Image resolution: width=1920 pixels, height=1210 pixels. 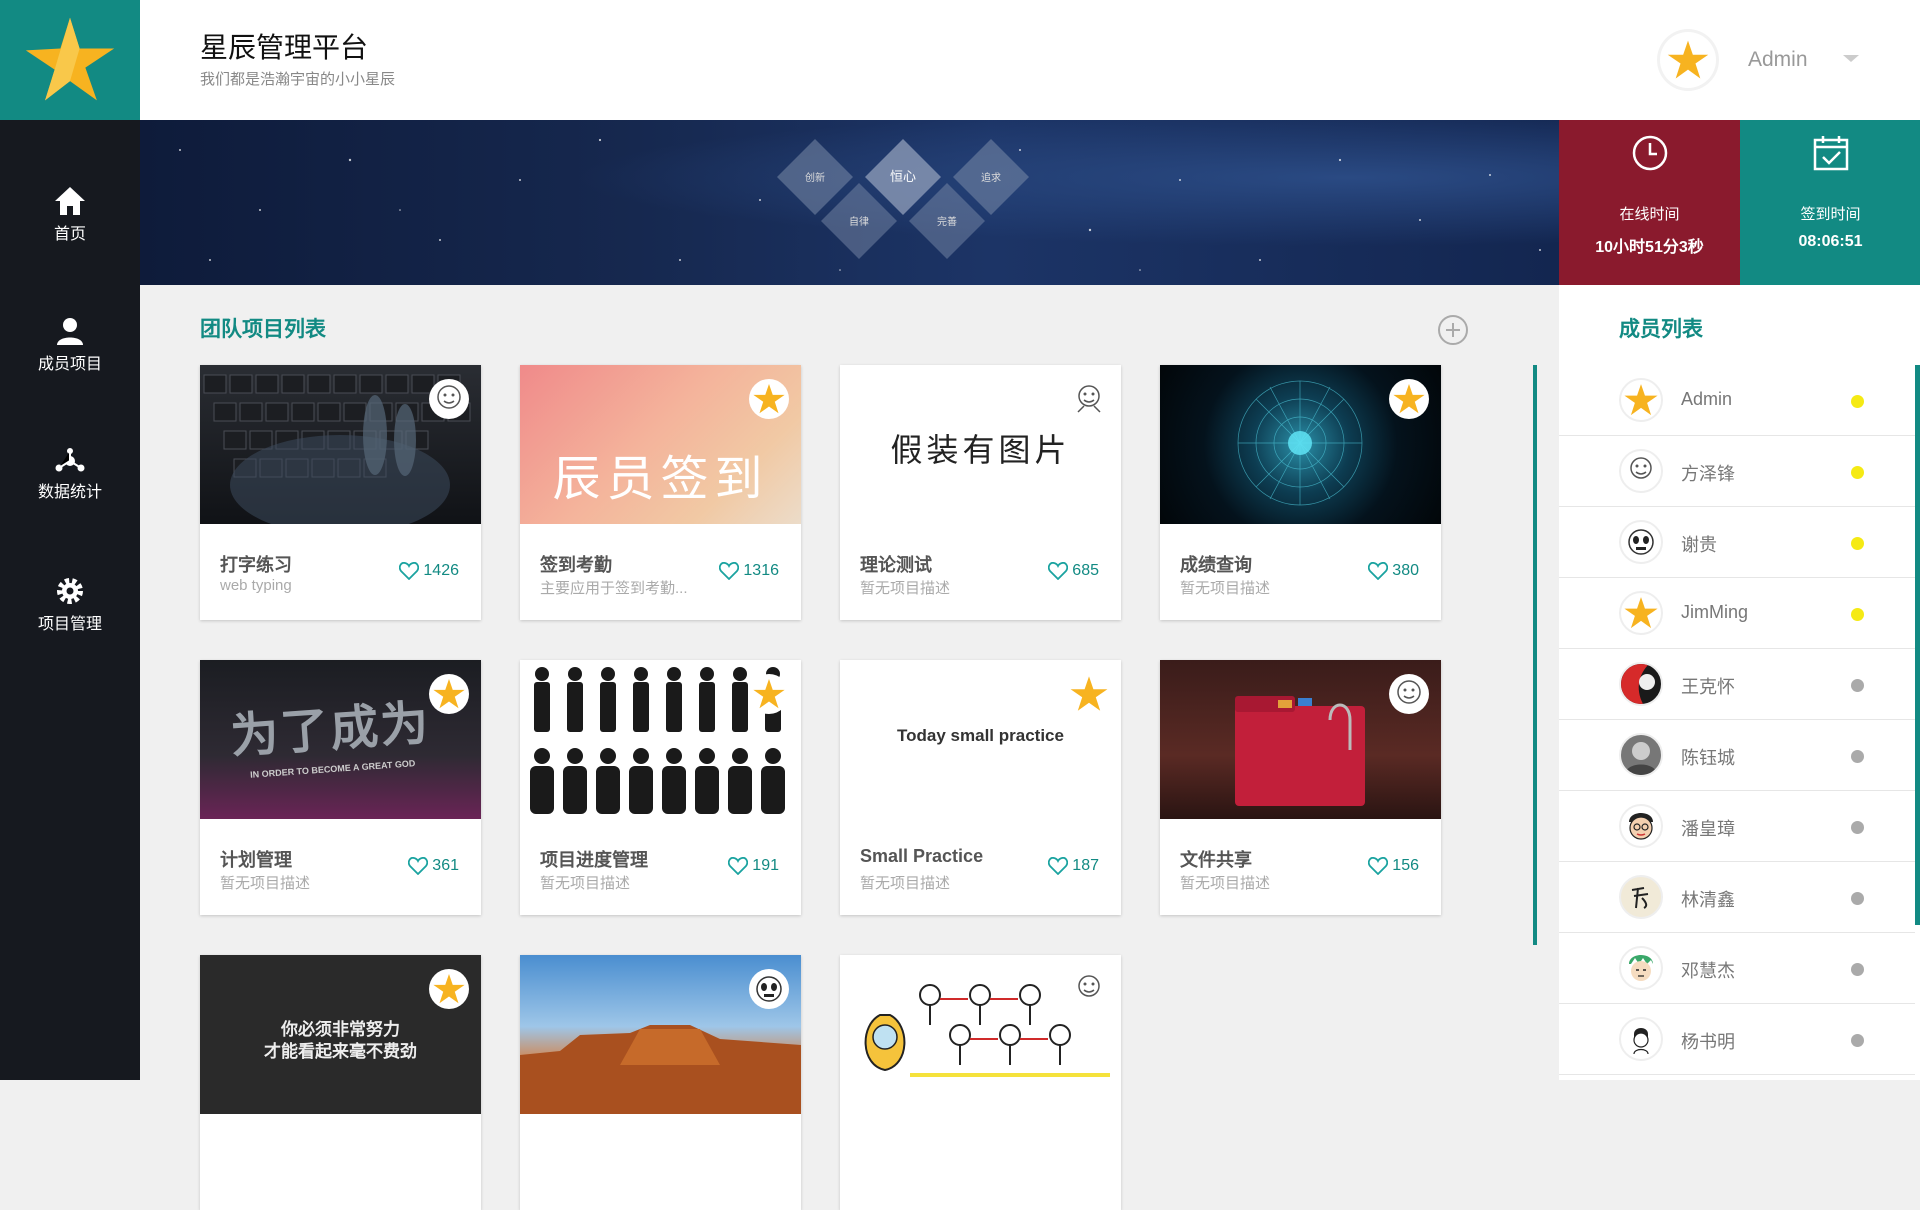 I want to click on like-count: 1316, so click(x=761, y=570).